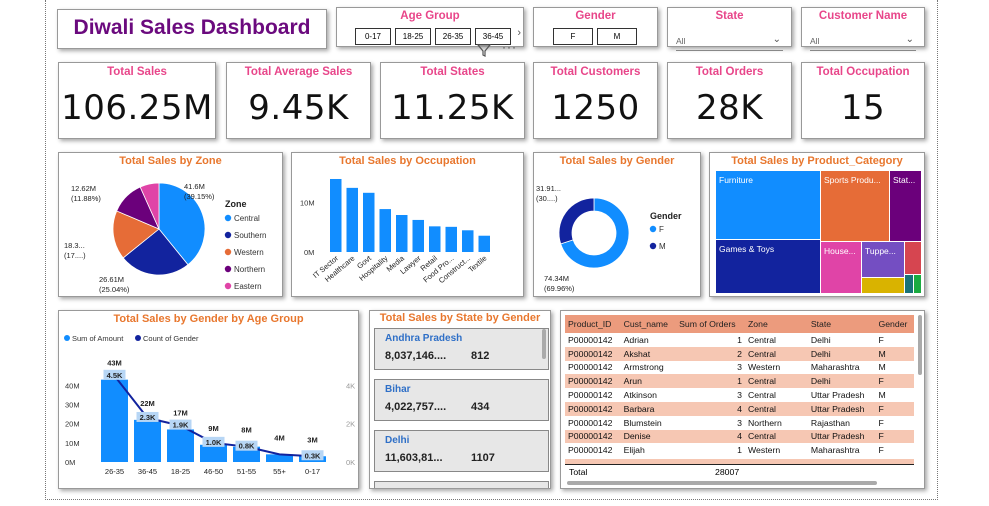  I want to click on table-row: P00000142 Arun 1 Central Delhi F, so click(739, 381).